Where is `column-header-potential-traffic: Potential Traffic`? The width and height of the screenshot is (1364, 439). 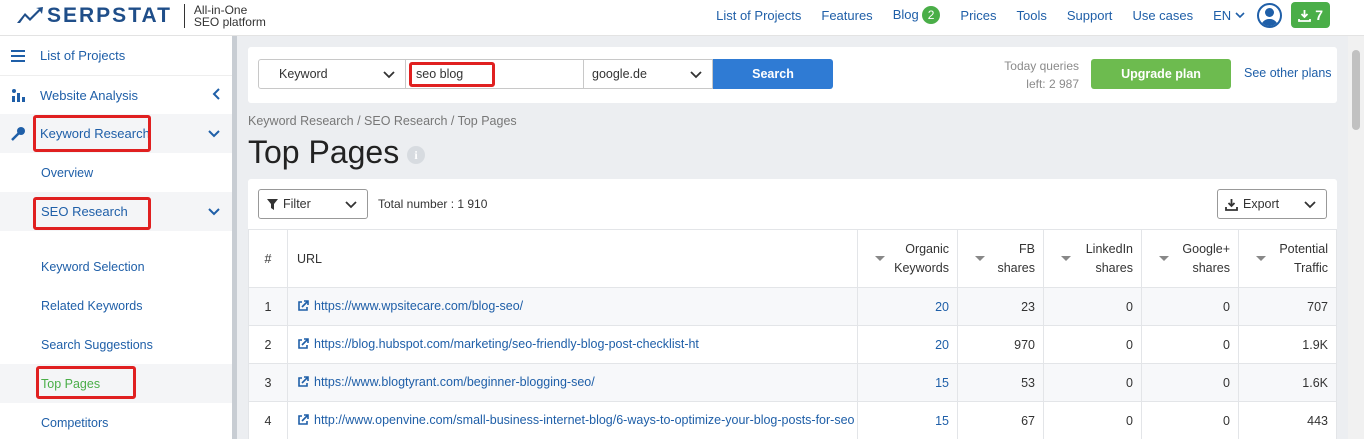
column-header-potential-traffic: Potential Traffic is located at coordinates (1287, 258).